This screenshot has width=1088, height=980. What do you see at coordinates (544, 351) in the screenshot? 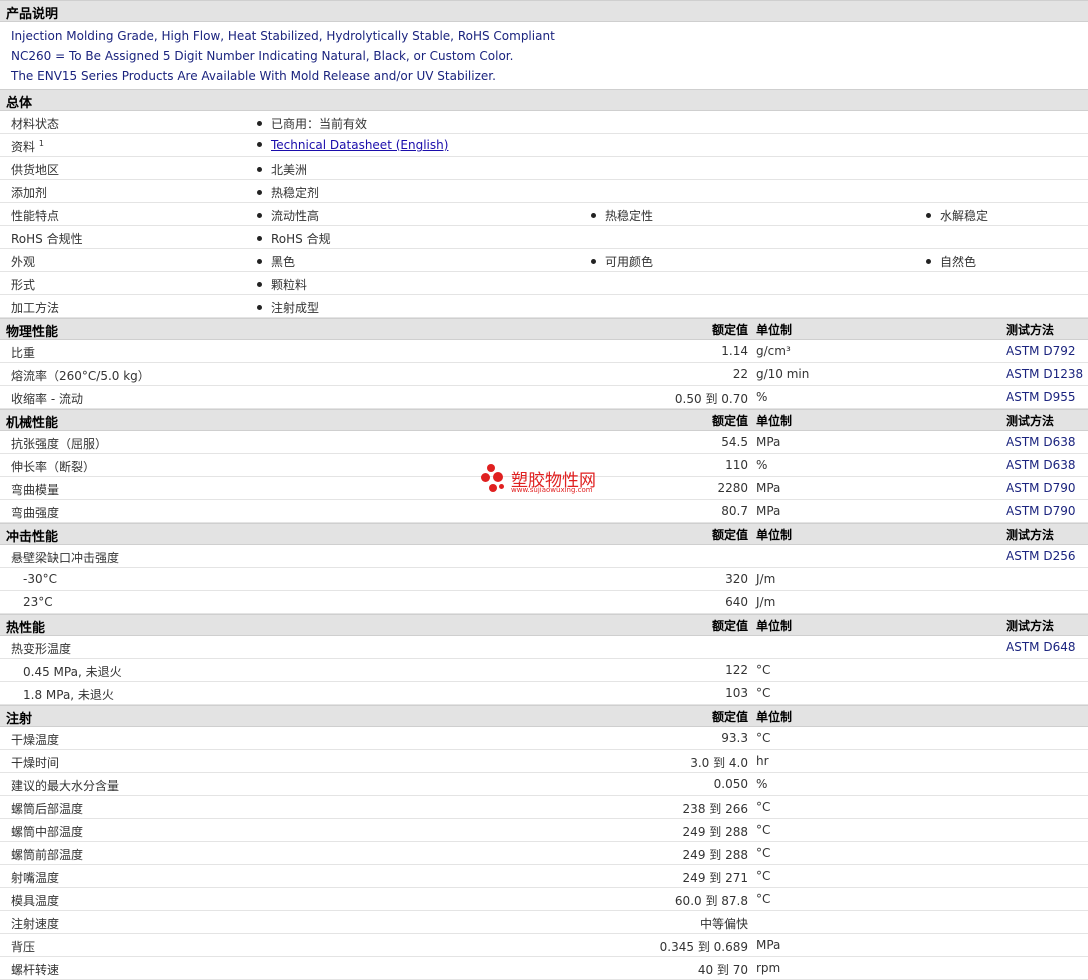
I see `property-row: 比重 1.14 g/cm³ ASTM D792` at bounding box center [544, 351].